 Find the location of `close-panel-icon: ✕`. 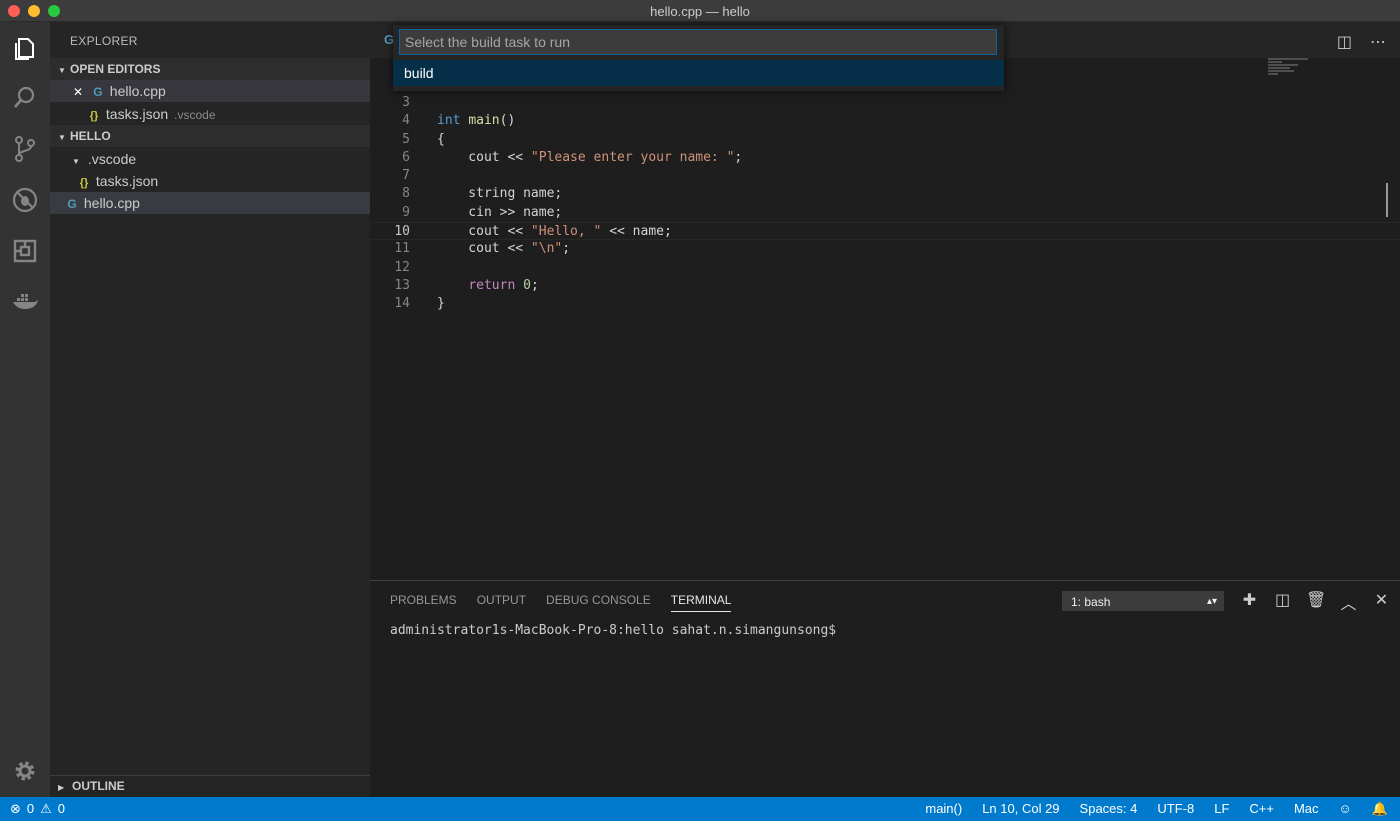

close-panel-icon: ✕ is located at coordinates (1381, 602).